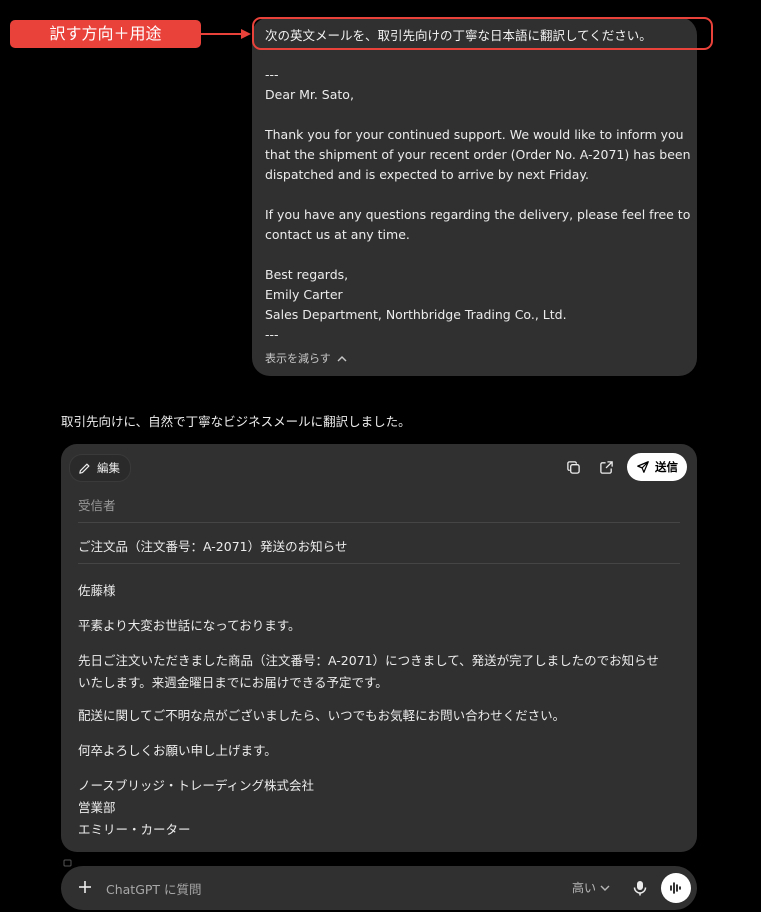 The width and height of the screenshot is (761, 912). I want to click on annotation-label: 訳す方向＋用途, so click(105, 34).